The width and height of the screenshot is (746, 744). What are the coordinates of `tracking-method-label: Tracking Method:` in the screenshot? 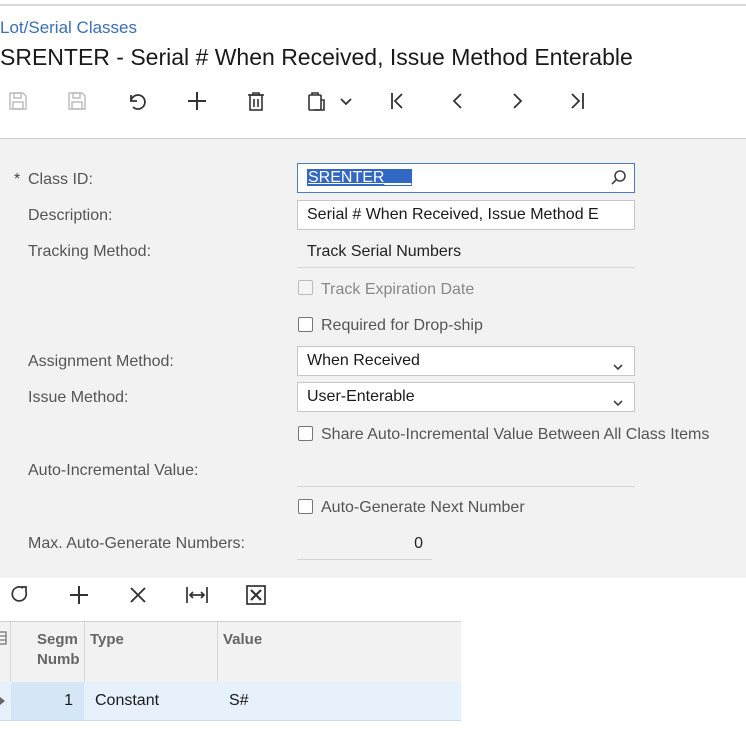 It's located at (90, 251).